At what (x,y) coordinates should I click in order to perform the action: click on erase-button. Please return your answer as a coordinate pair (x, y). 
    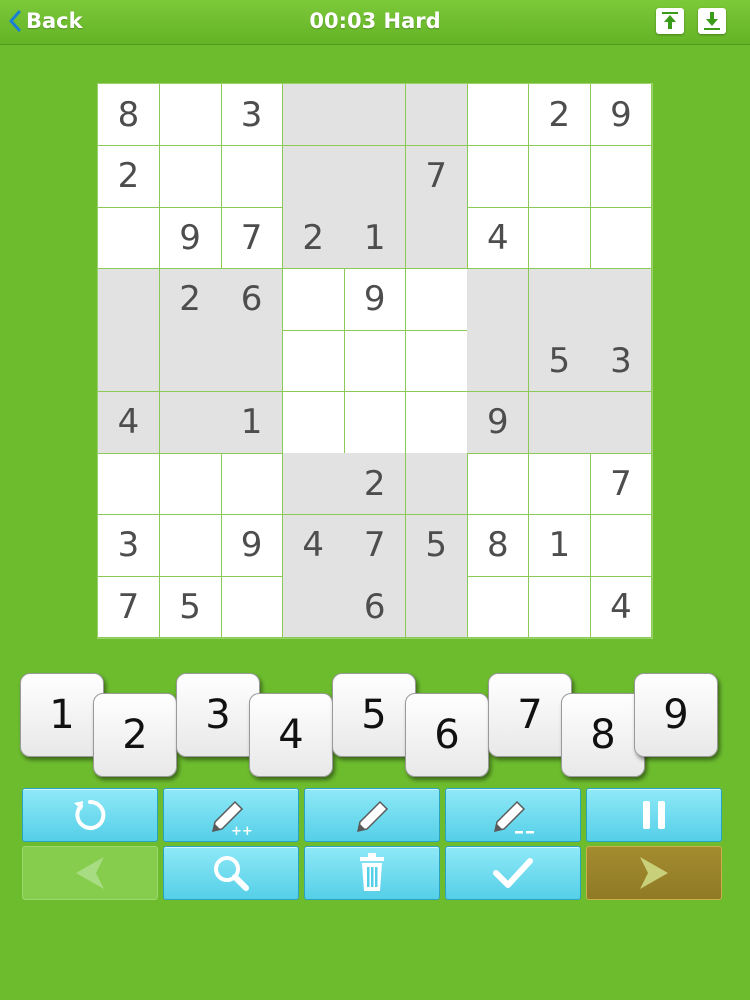
    Looking at the image, I should click on (372, 873).